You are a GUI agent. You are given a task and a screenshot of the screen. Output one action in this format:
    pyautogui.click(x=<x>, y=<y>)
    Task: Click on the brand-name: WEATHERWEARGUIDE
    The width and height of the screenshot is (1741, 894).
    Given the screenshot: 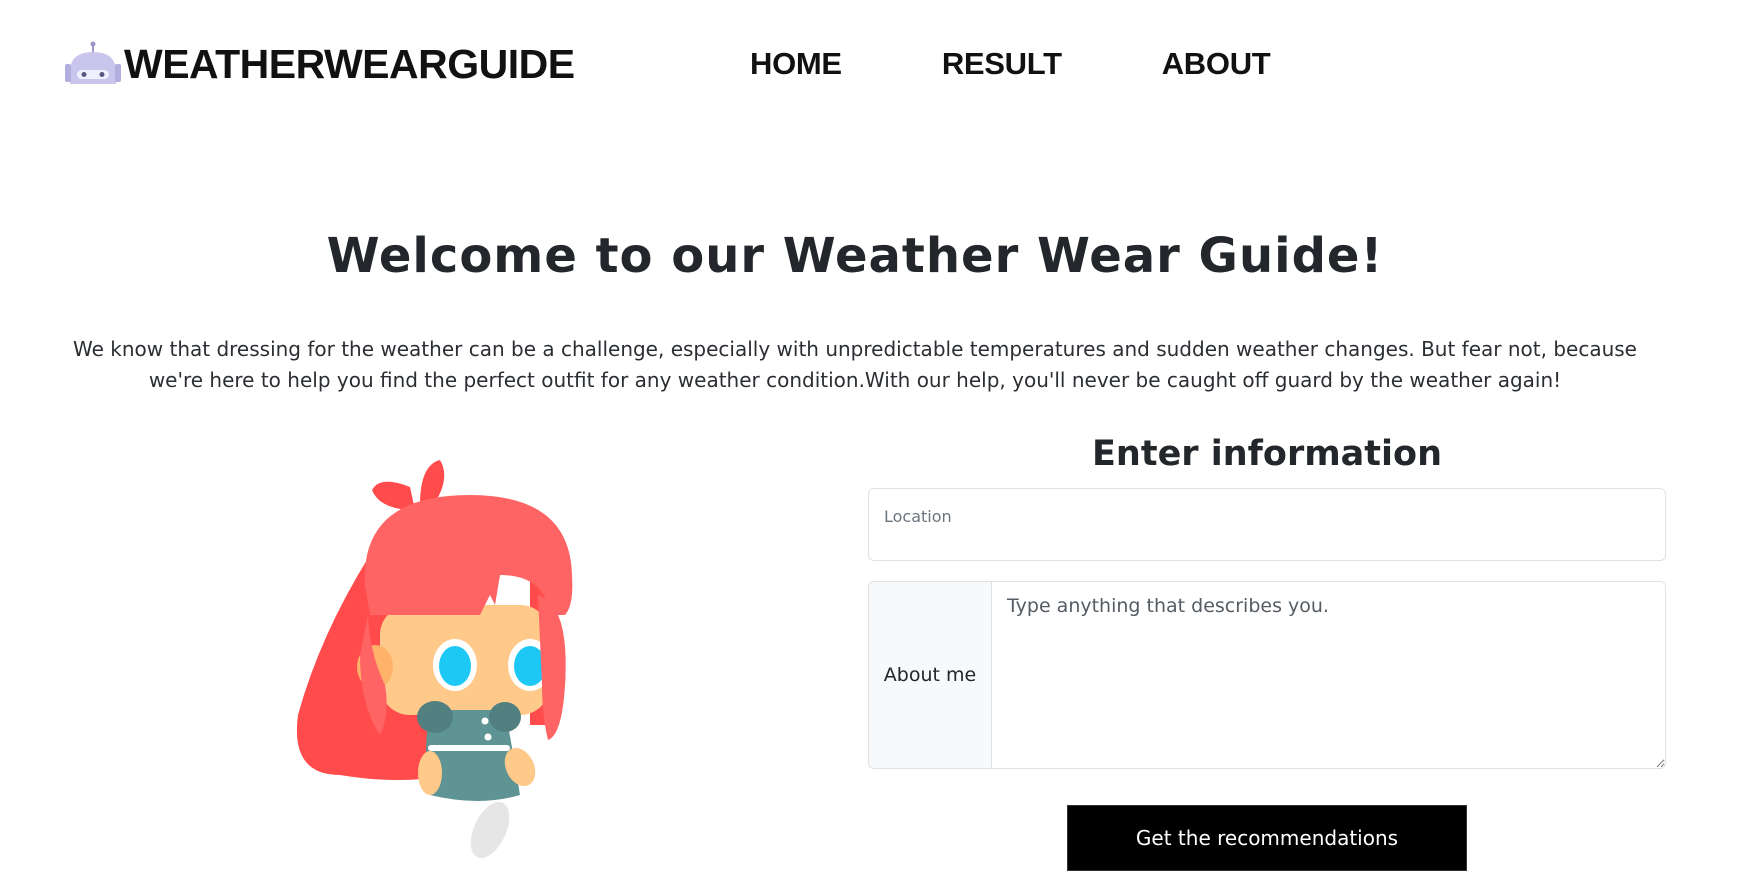 What is the action you would take?
    pyautogui.click(x=349, y=63)
    